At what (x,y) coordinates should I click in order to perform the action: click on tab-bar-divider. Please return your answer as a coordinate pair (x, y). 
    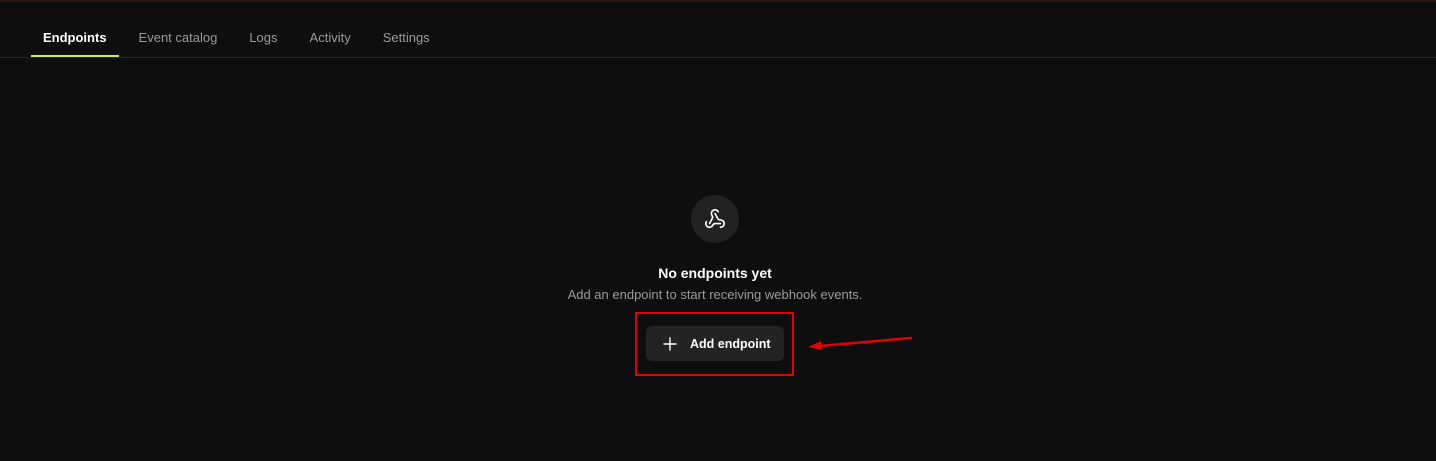
    Looking at the image, I should click on (718, 57).